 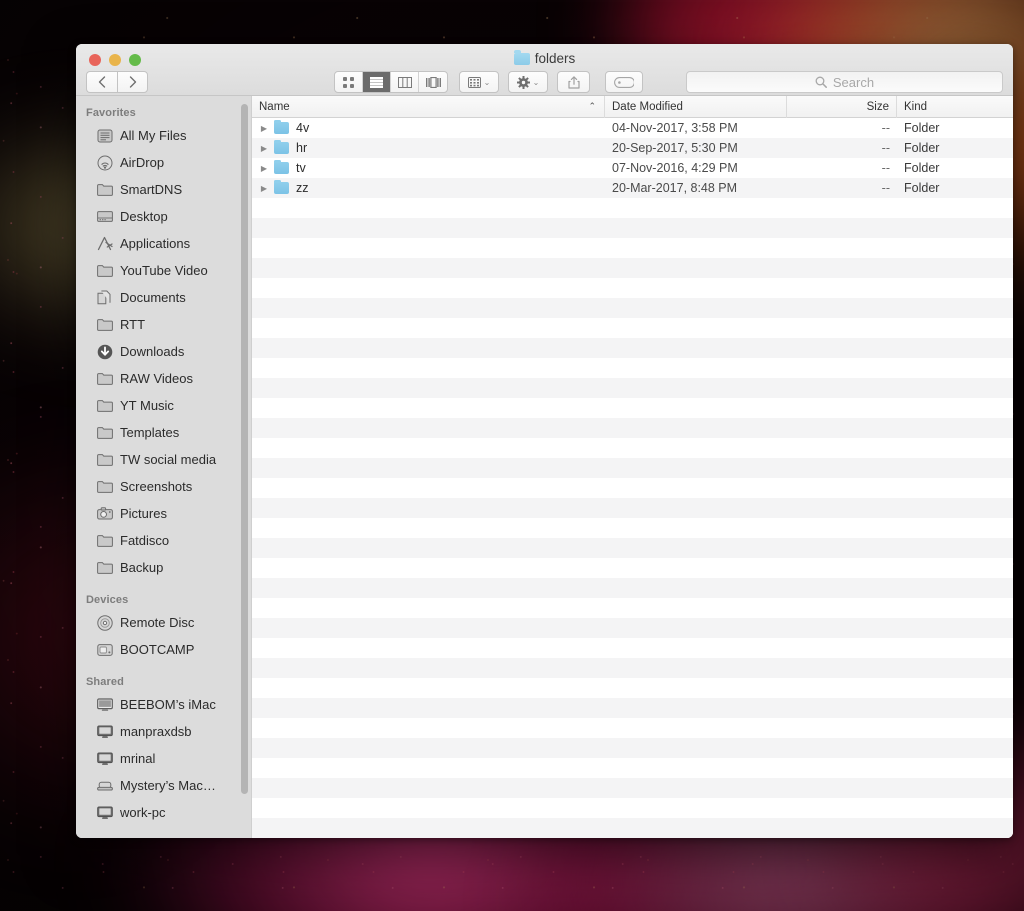 I want to click on window-title: folders, so click(x=544, y=57).